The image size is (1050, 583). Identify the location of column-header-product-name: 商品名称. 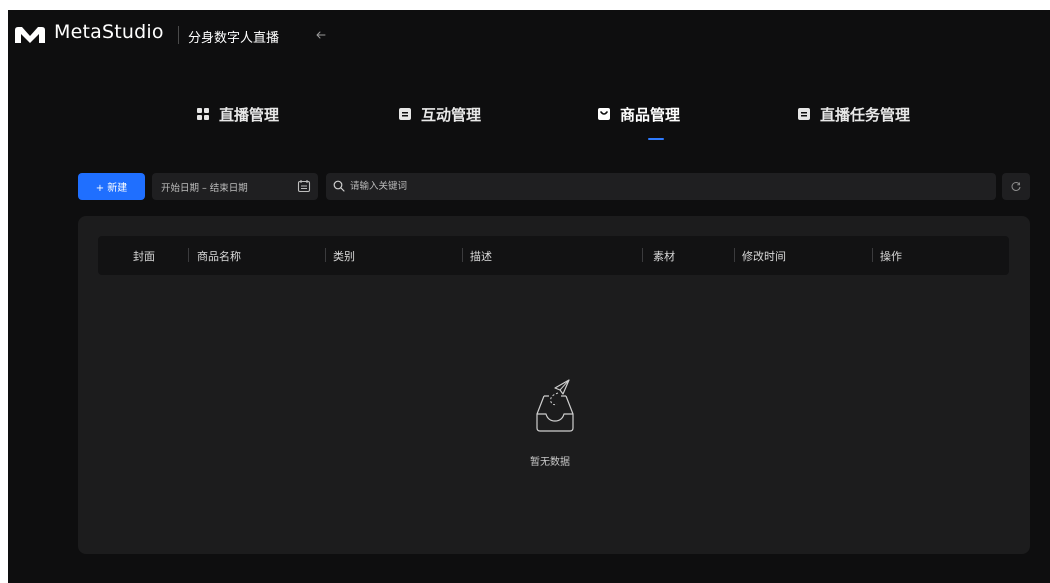
(219, 256).